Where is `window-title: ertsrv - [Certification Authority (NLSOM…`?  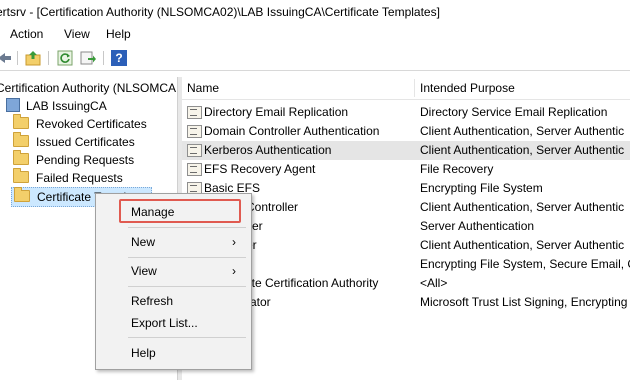 window-title: ertsrv - [Certification Authority (NLSOM… is located at coordinates (220, 12).